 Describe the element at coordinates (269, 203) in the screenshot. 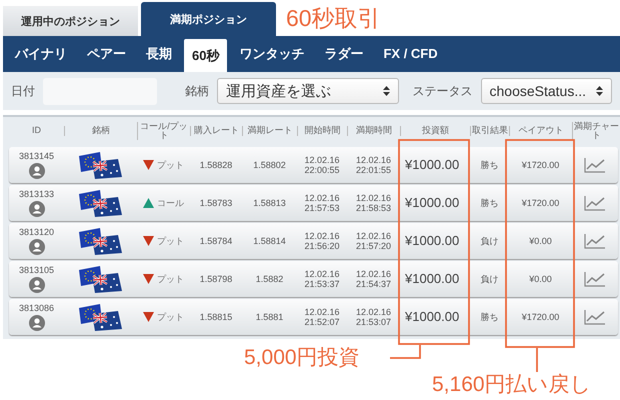

I see `table-cell-text: 1.58813` at that location.